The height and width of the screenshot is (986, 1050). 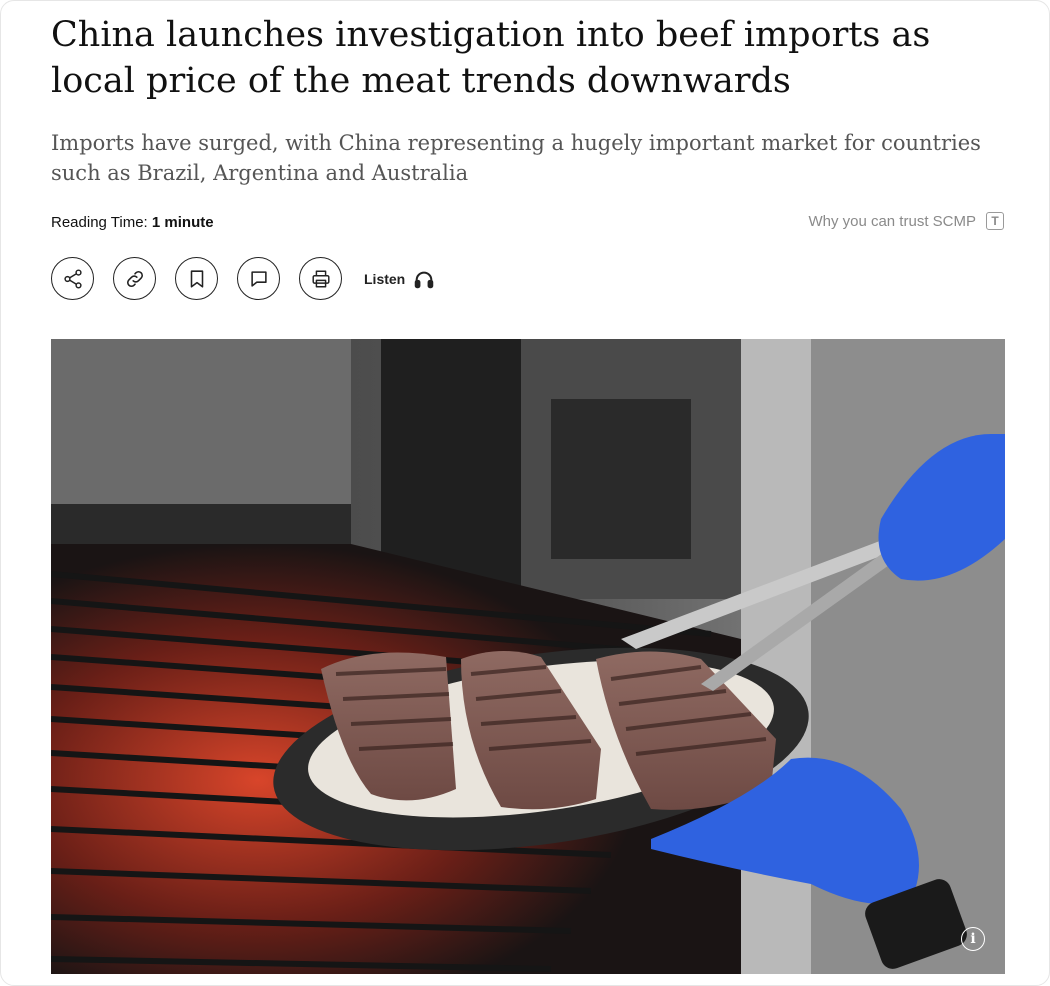 I want to click on link-icon, so click(x=134, y=278).